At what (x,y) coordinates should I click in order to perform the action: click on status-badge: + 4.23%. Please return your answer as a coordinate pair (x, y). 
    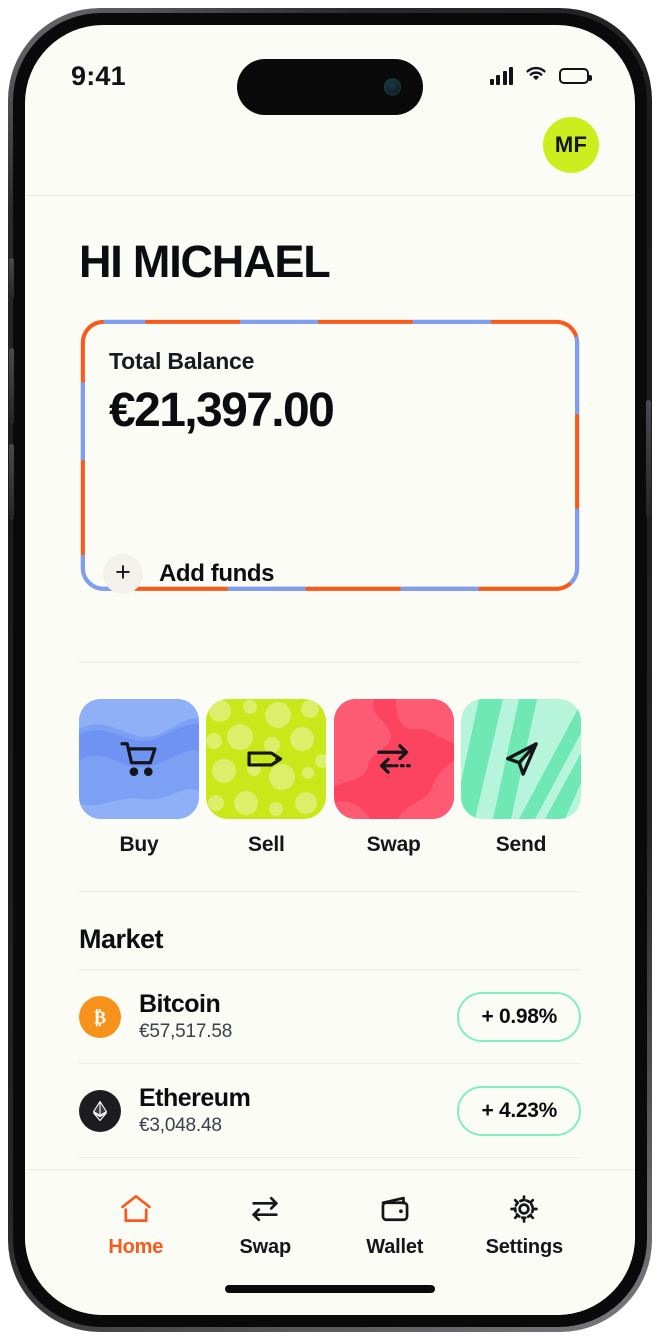
    Looking at the image, I should click on (519, 1110).